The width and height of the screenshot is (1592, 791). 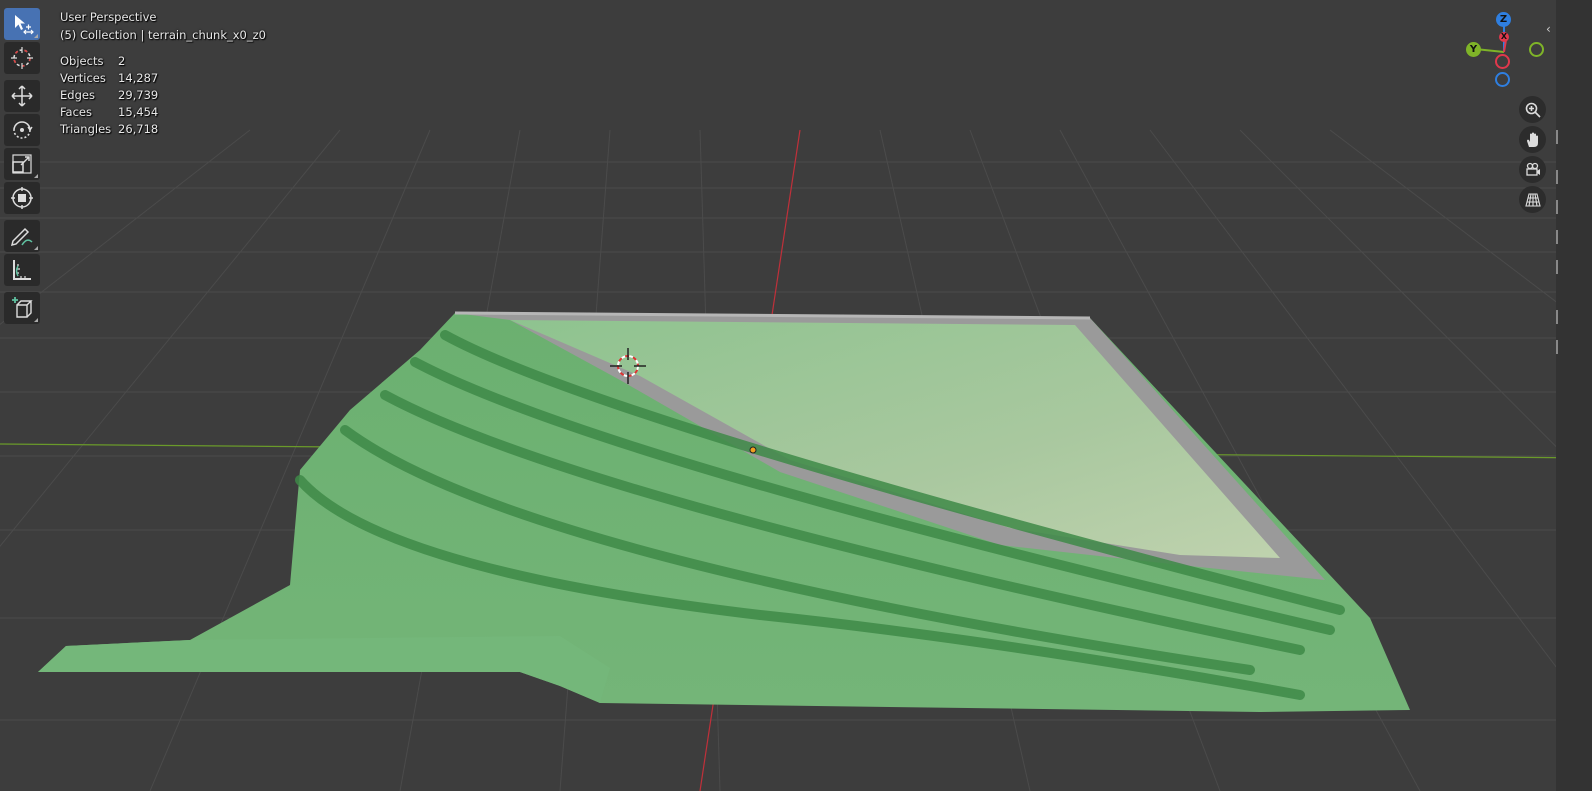 I want to click on hand-icon, so click(x=1532, y=139).